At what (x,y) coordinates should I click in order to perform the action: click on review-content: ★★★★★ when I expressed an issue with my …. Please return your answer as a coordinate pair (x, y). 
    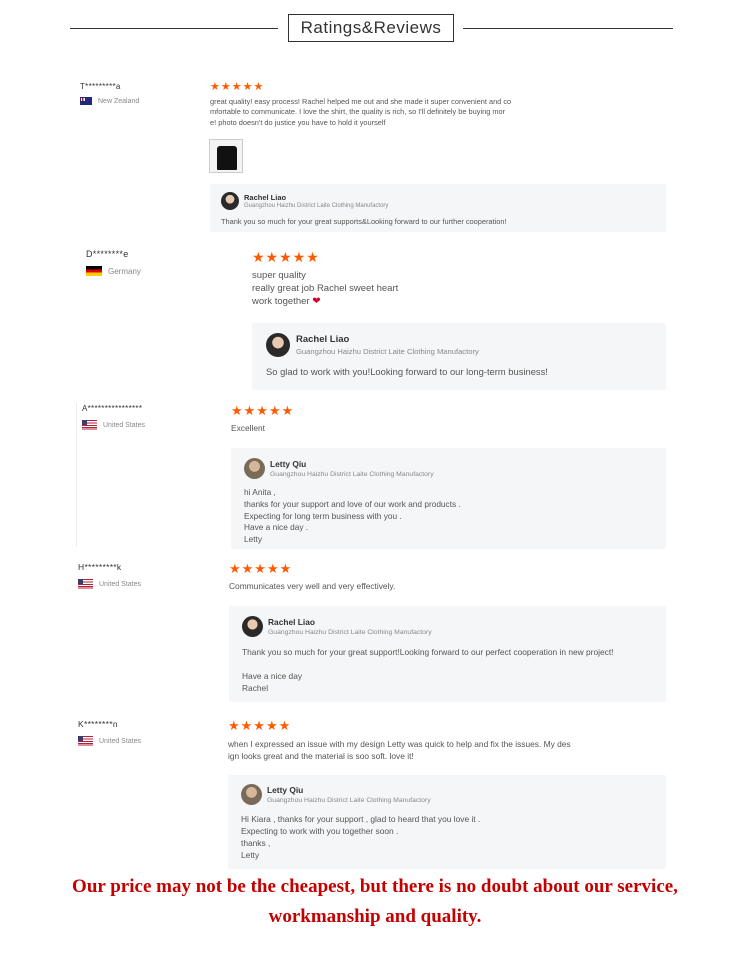
    Looking at the image, I should click on (418, 740).